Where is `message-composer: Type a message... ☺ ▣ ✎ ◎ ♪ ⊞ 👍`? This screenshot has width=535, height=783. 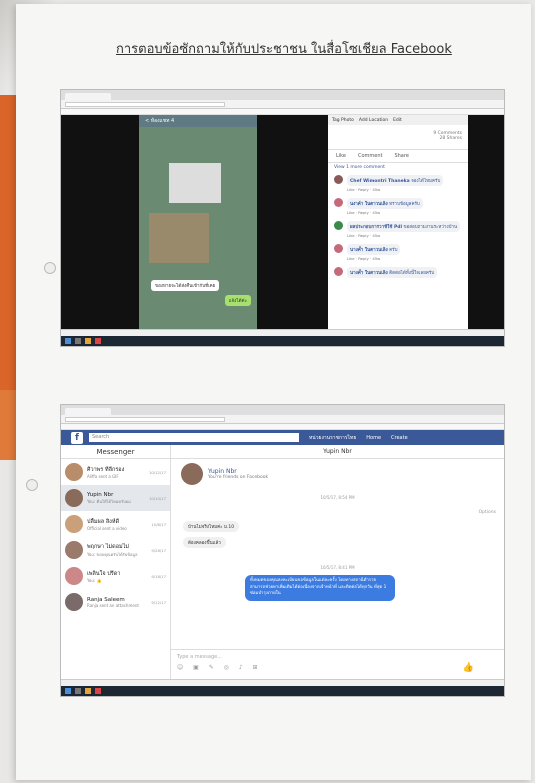
message-composer: Type a message... ☺ ▣ ✎ ◎ ♪ ⊞ 👍 is located at coordinates (337, 664).